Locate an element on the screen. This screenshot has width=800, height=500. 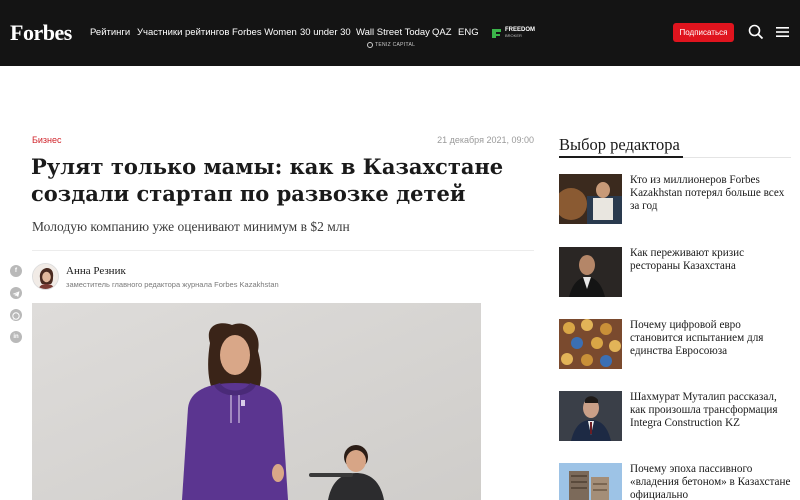
article-date: 21 декабря 2021, 09:00 is located at coordinates (485, 140).